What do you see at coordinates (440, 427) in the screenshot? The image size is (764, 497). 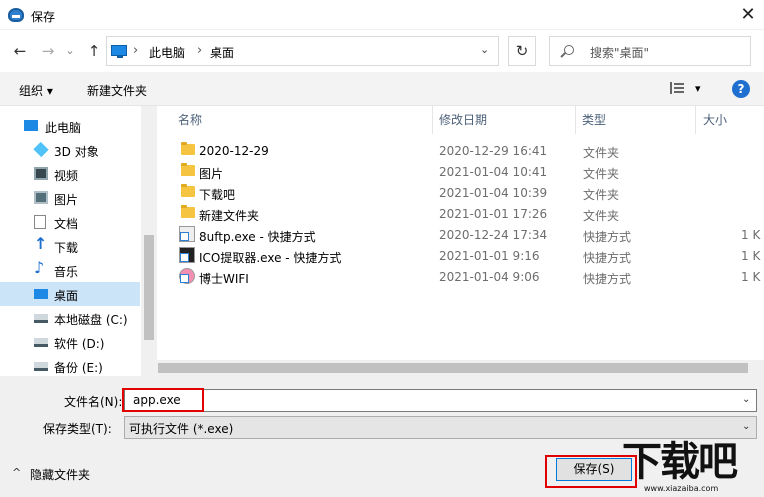 I see `filetype-select: 可执行文件 (*.exe) ⌄` at bounding box center [440, 427].